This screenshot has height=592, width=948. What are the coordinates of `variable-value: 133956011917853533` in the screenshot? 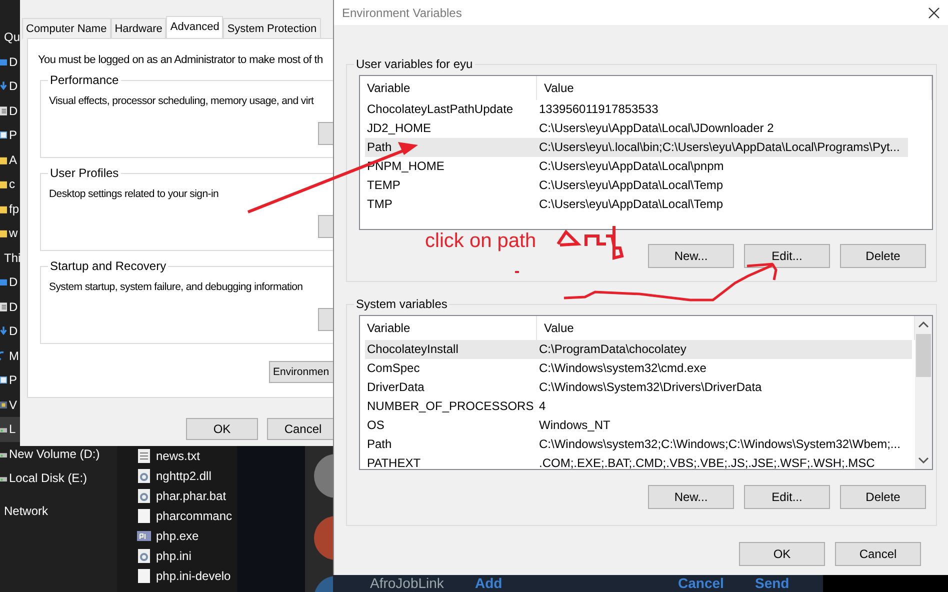 It's located at (598, 109).